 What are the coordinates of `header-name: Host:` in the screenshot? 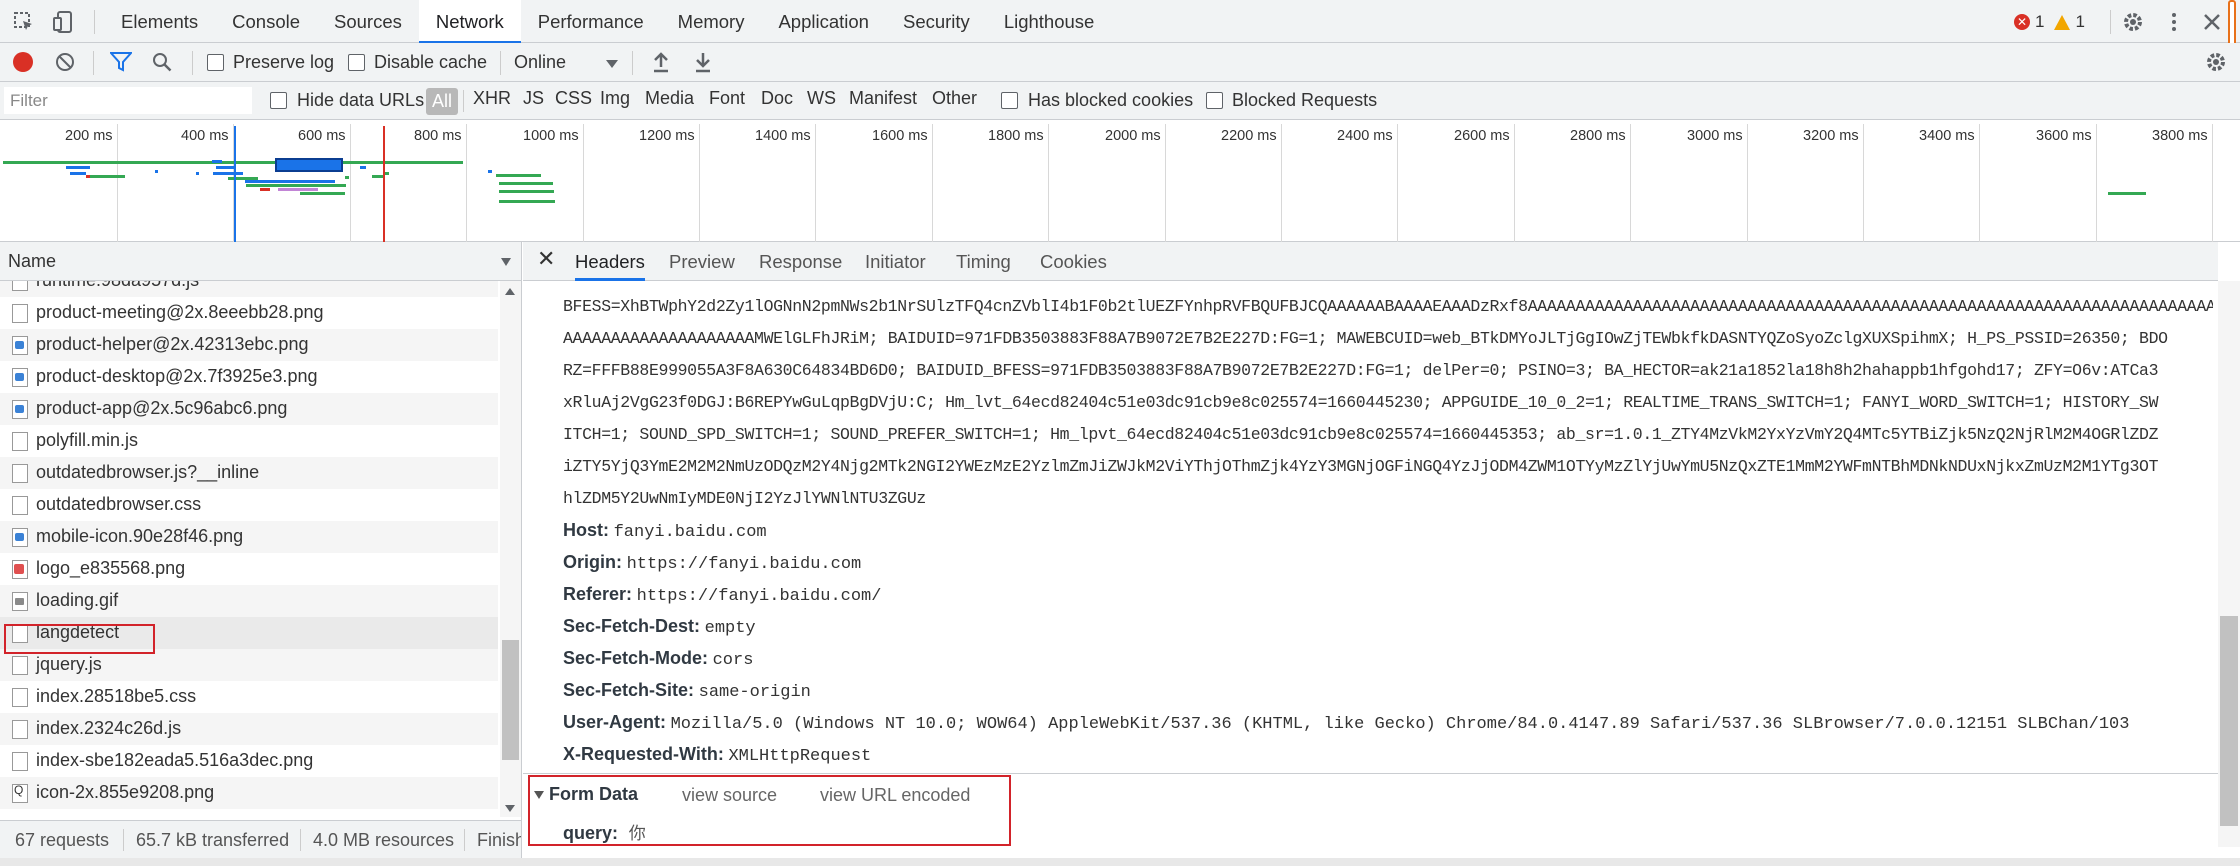 It's located at (586, 530).